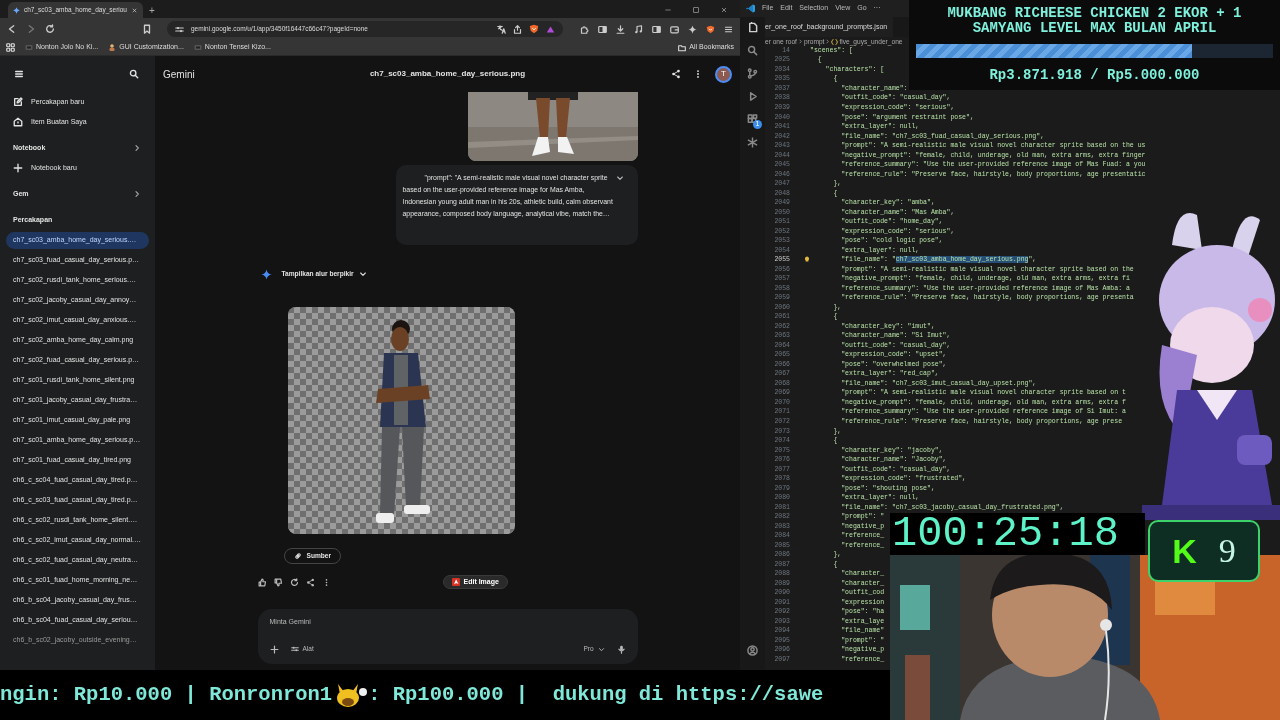 The image size is (1280, 720). I want to click on back-icon, so click(12, 29).